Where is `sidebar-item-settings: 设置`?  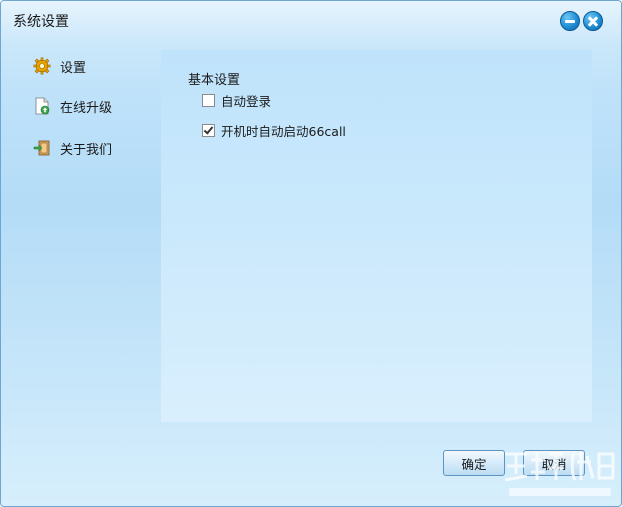
sidebar-item-settings: 设置 is located at coordinates (59, 66).